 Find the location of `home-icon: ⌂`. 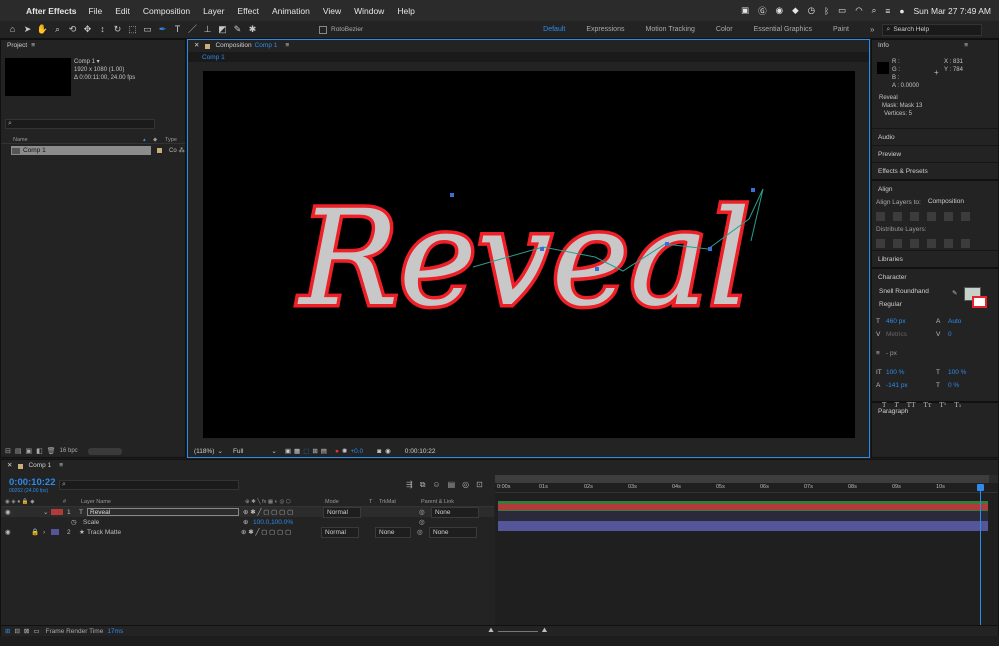

home-icon: ⌂ is located at coordinates (12, 29).